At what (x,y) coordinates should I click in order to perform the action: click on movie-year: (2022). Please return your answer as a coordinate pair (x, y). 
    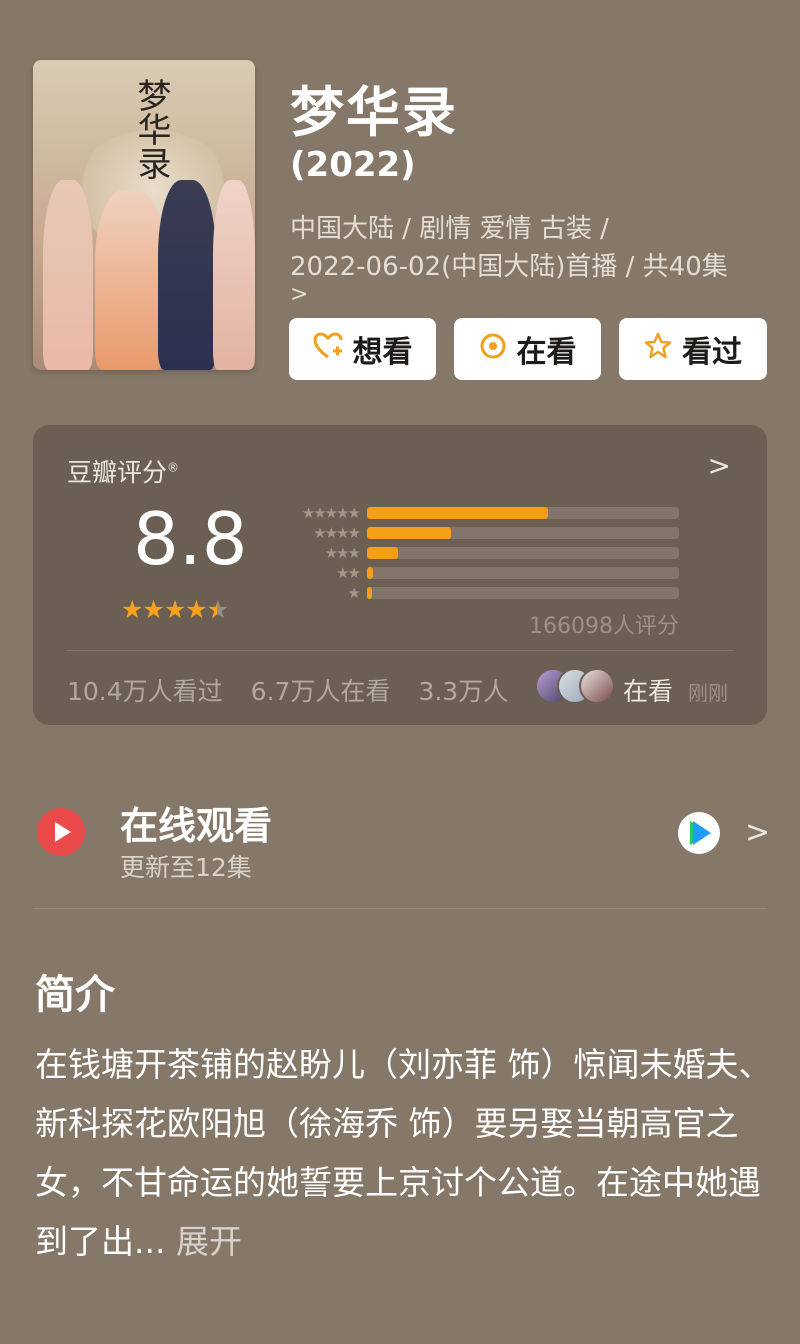
    Looking at the image, I should click on (353, 165).